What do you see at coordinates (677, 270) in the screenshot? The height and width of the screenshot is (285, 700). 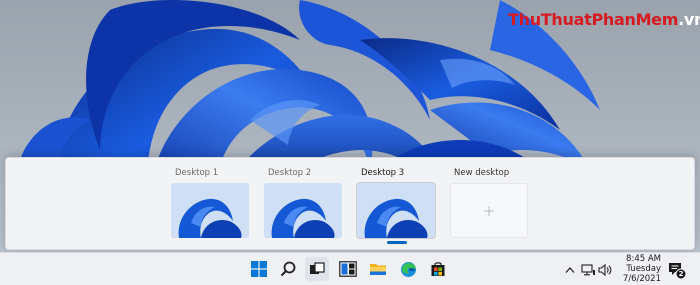 I see `notifications-button: 2` at bounding box center [677, 270].